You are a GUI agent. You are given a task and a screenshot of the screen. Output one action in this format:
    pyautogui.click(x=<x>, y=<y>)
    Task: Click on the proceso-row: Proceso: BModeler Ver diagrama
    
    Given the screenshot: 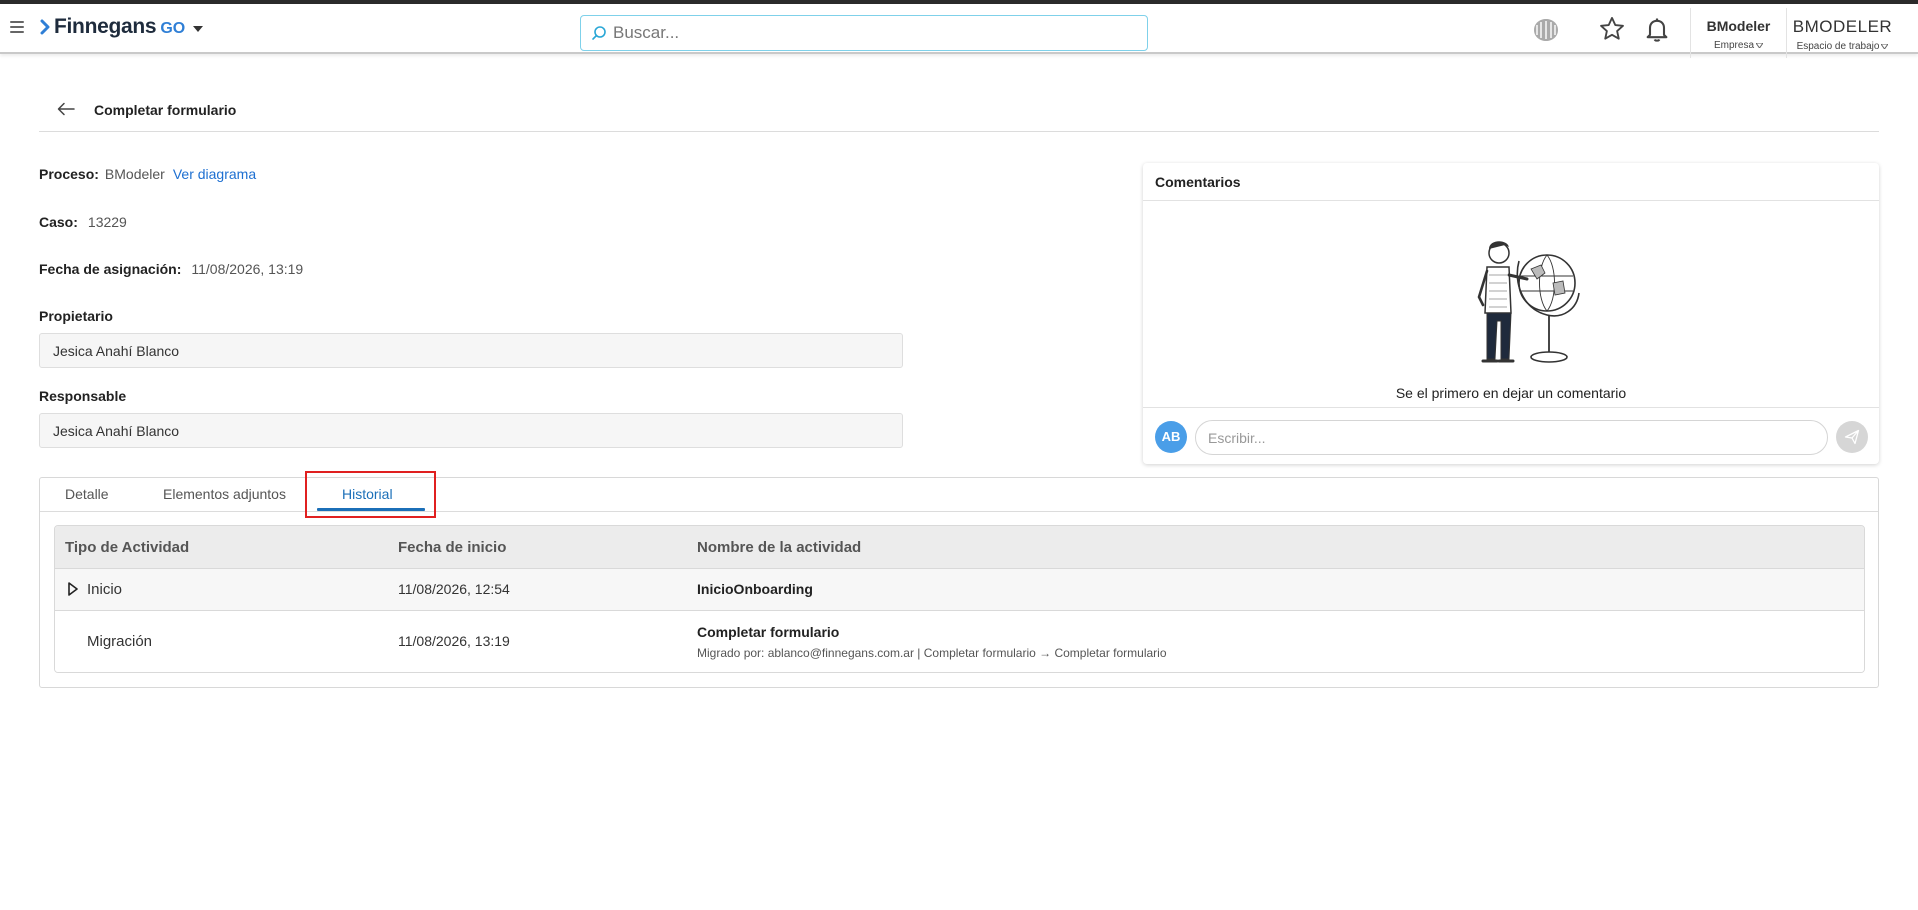 What is the action you would take?
    pyautogui.click(x=147, y=174)
    